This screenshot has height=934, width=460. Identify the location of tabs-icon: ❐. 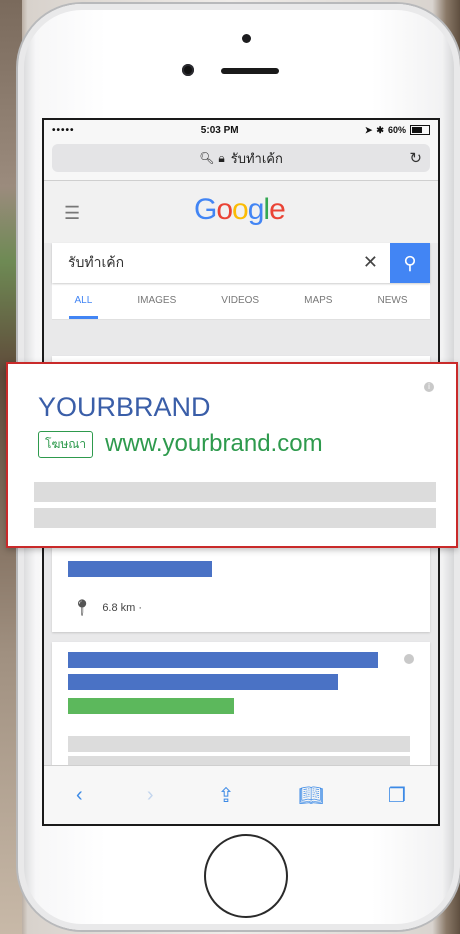
(397, 795).